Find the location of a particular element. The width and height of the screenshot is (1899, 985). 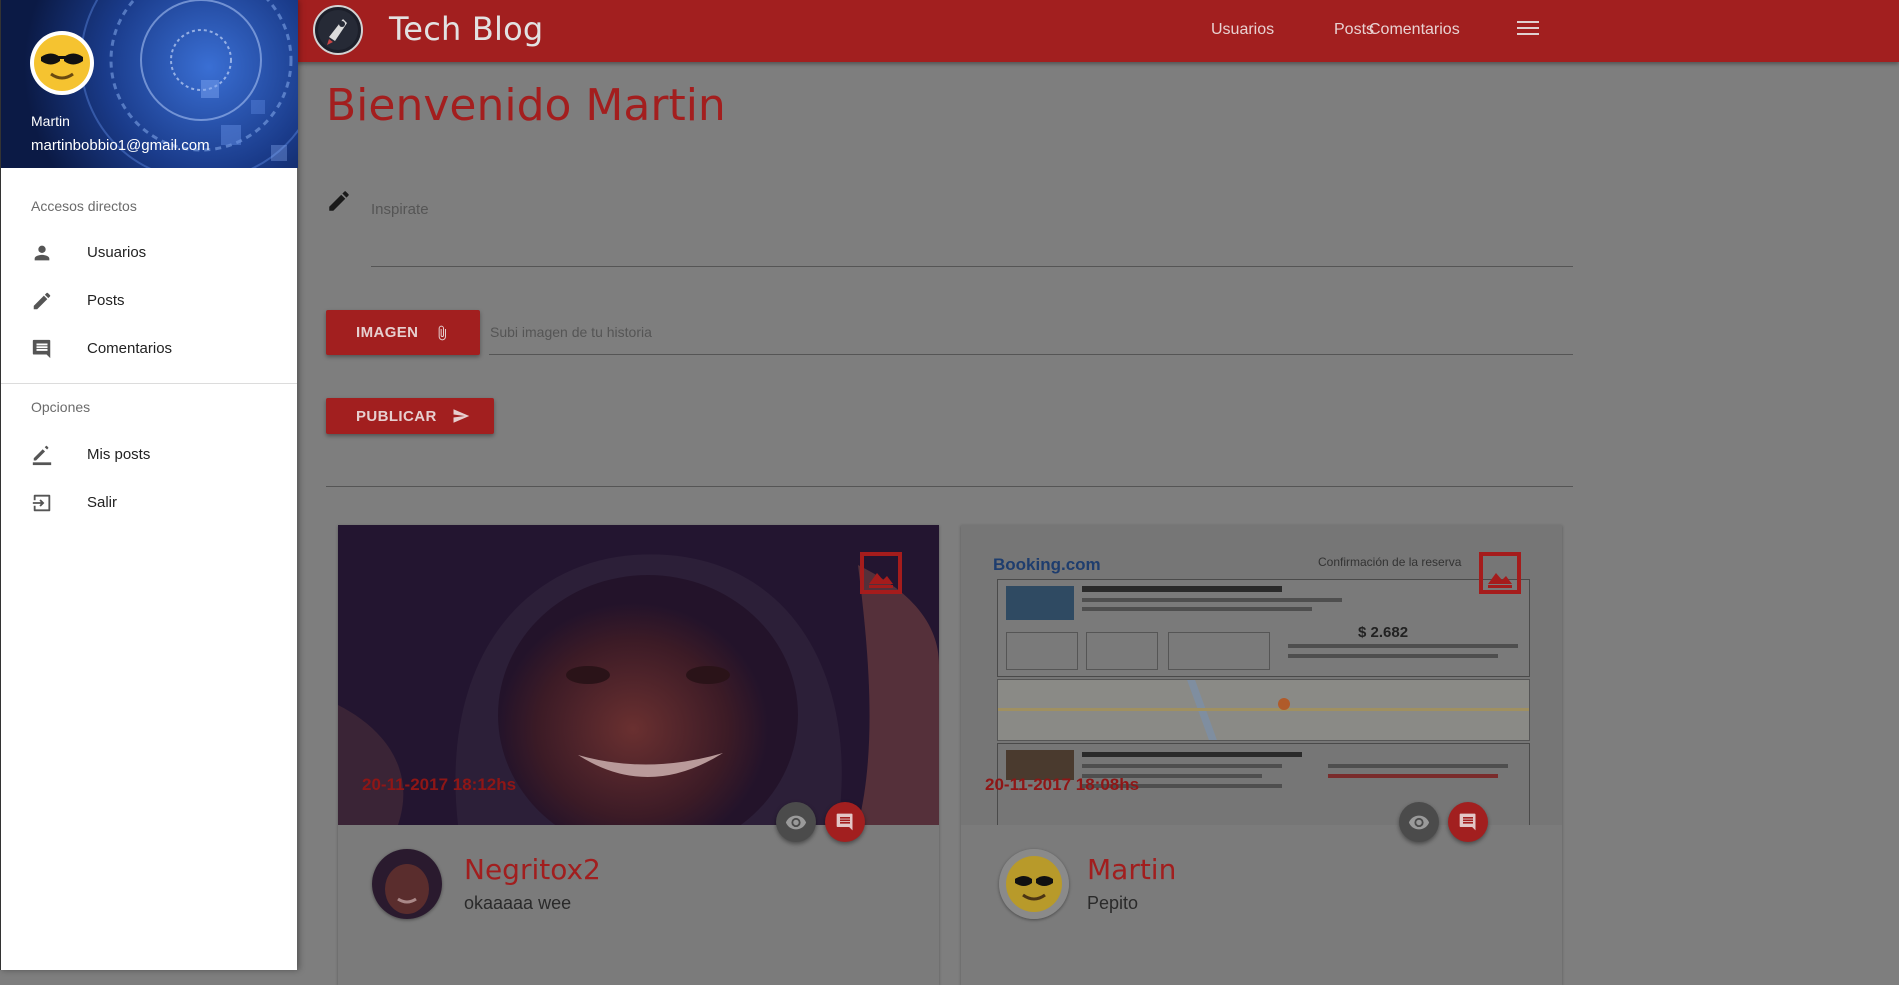

image-upload-button: IMAGEN is located at coordinates (403, 332).